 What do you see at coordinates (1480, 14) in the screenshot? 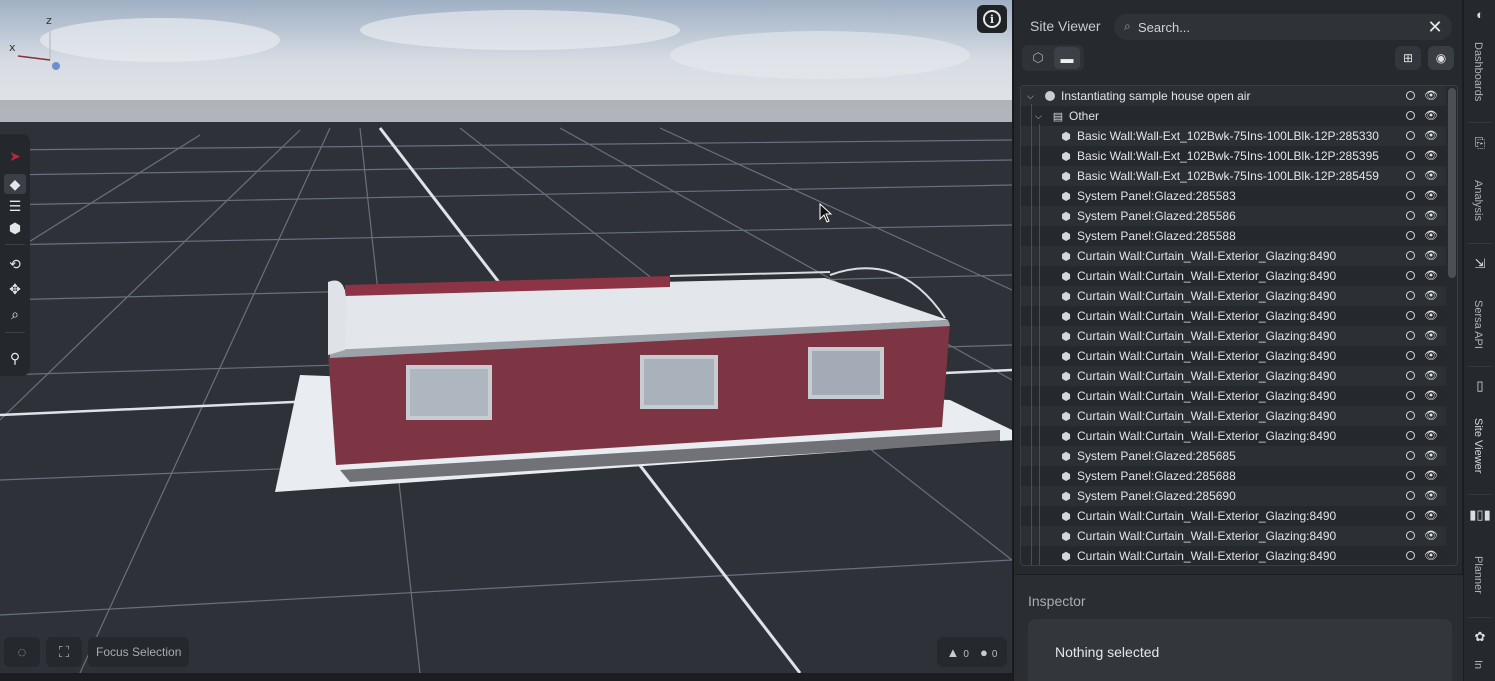
I see `app-logo-icon: ◐` at bounding box center [1480, 14].